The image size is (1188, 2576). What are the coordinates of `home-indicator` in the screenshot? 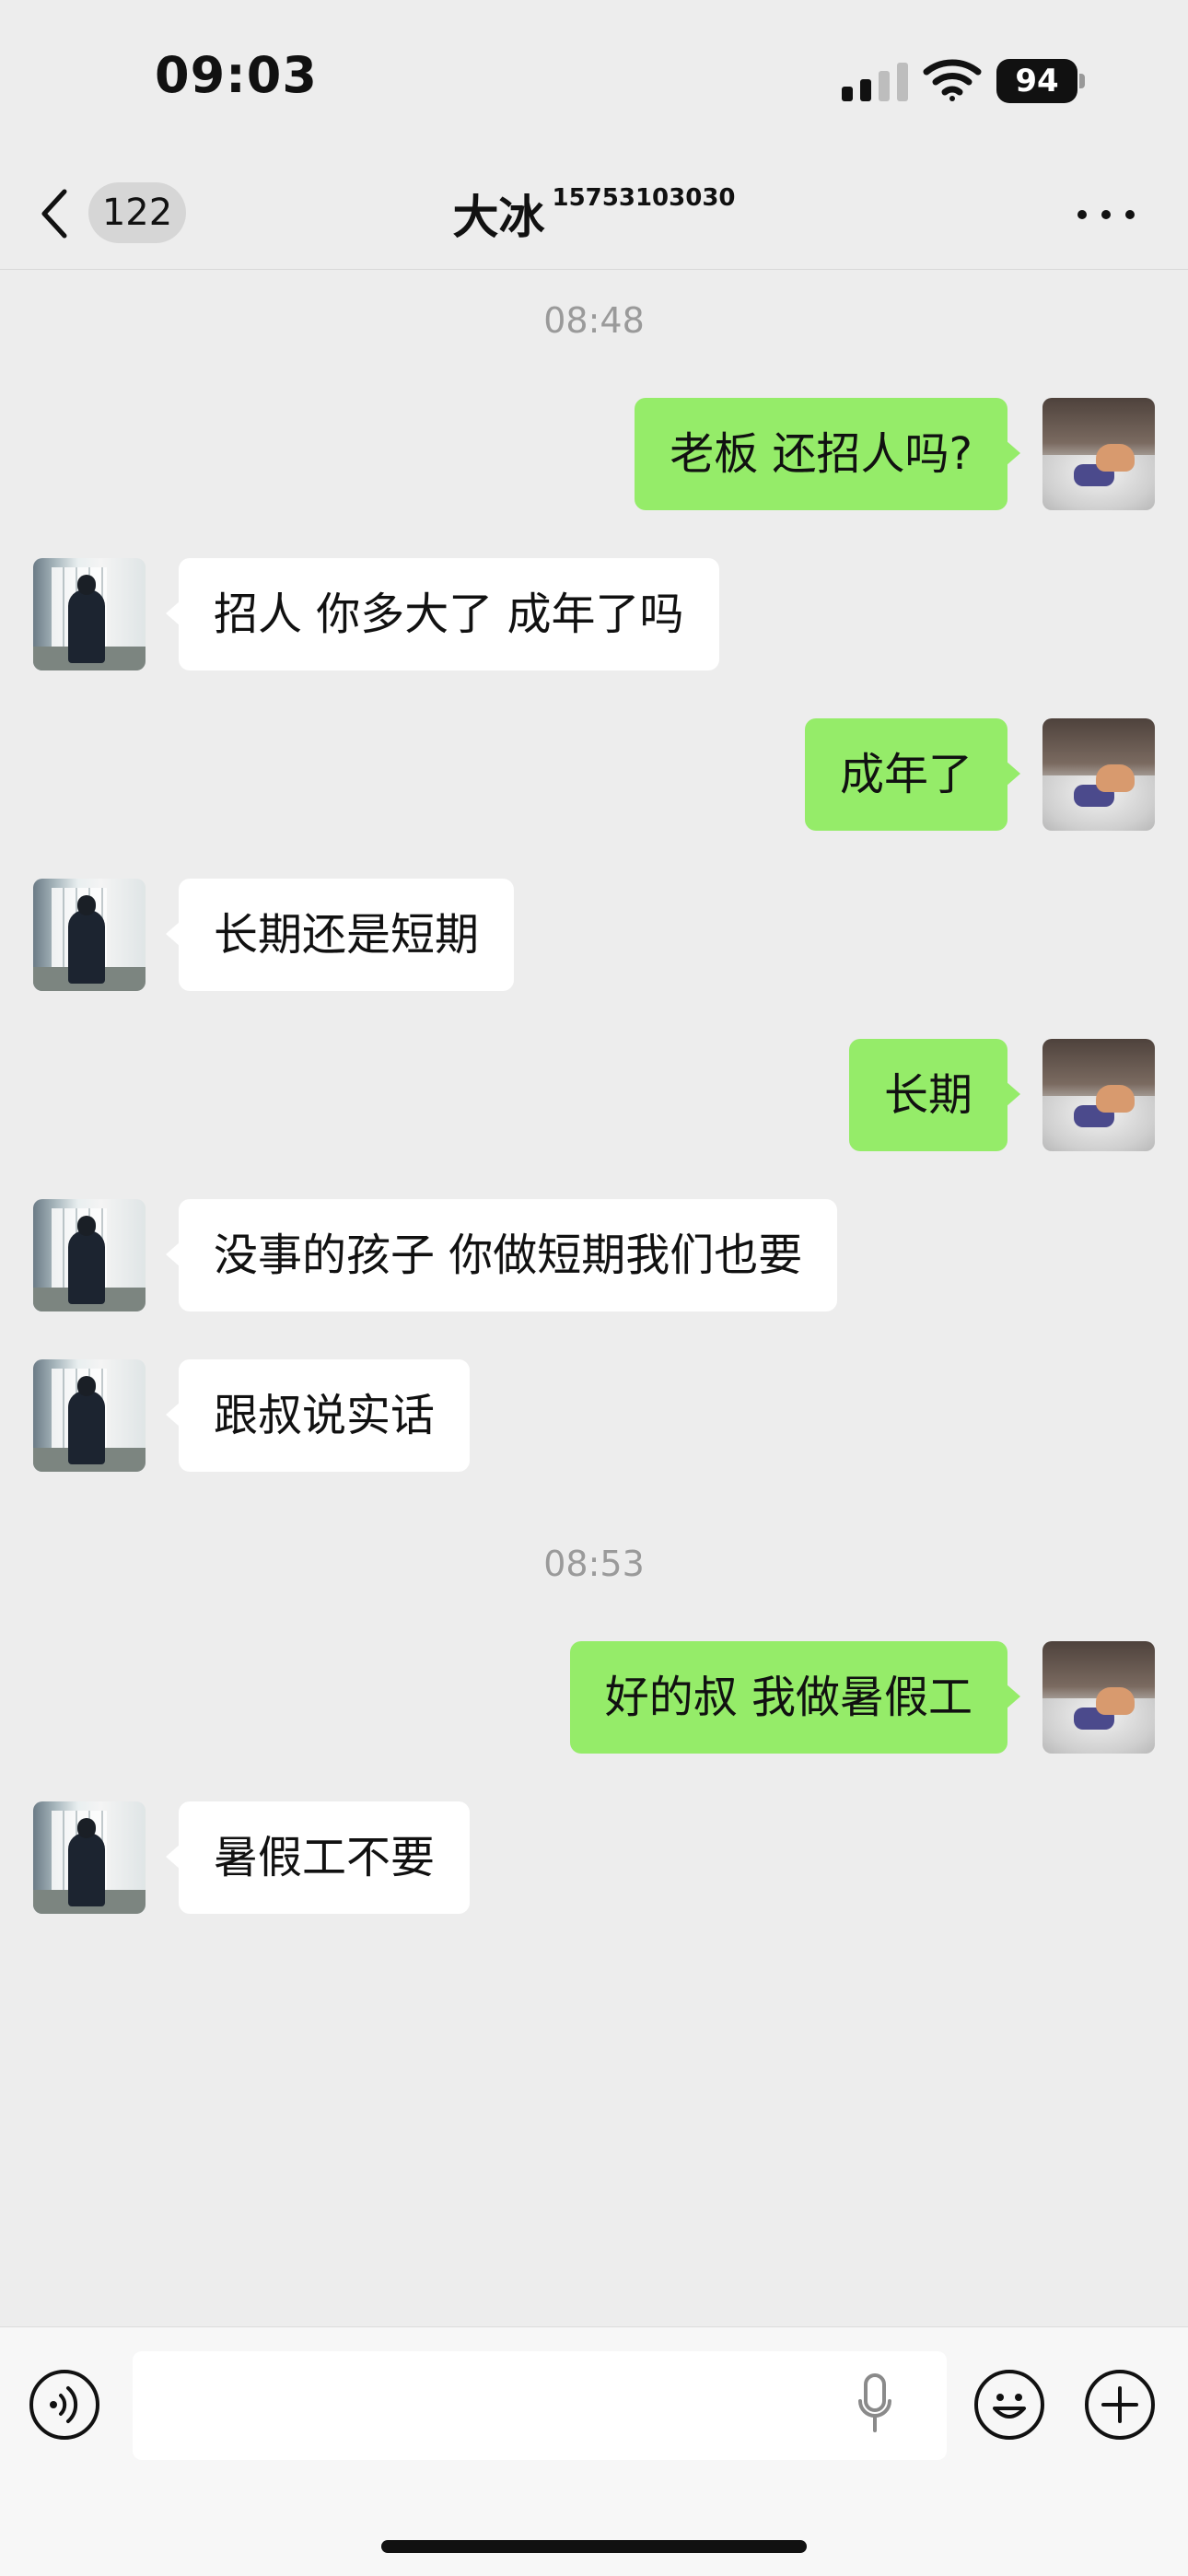 It's located at (594, 2547).